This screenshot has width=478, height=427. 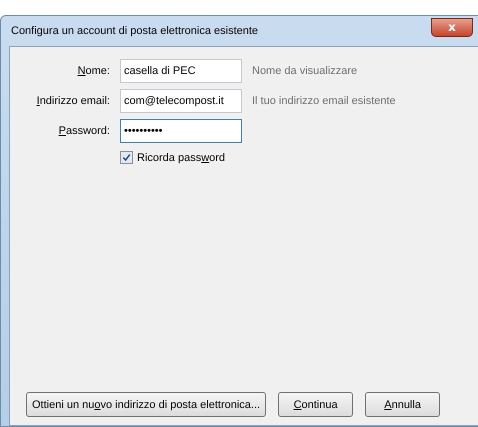 What do you see at coordinates (126, 157) in the screenshot?
I see `checkmark-icon` at bounding box center [126, 157].